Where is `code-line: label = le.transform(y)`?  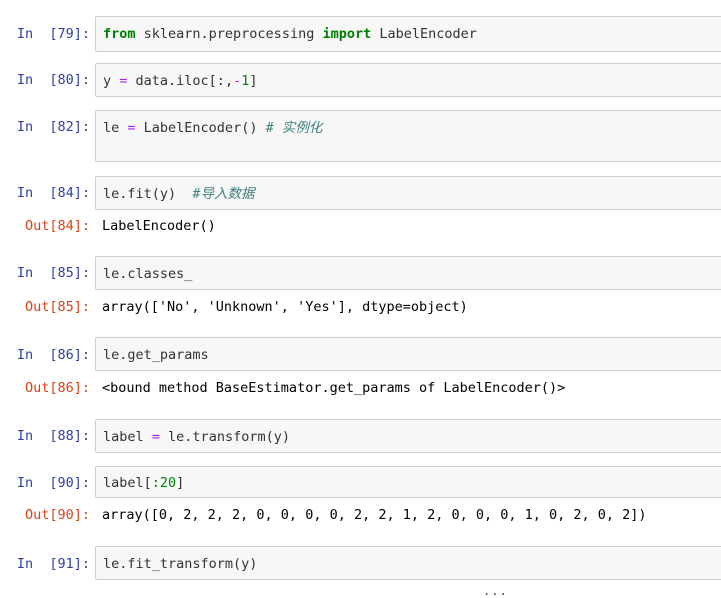
code-line: label = le.transform(y) is located at coordinates (196, 437).